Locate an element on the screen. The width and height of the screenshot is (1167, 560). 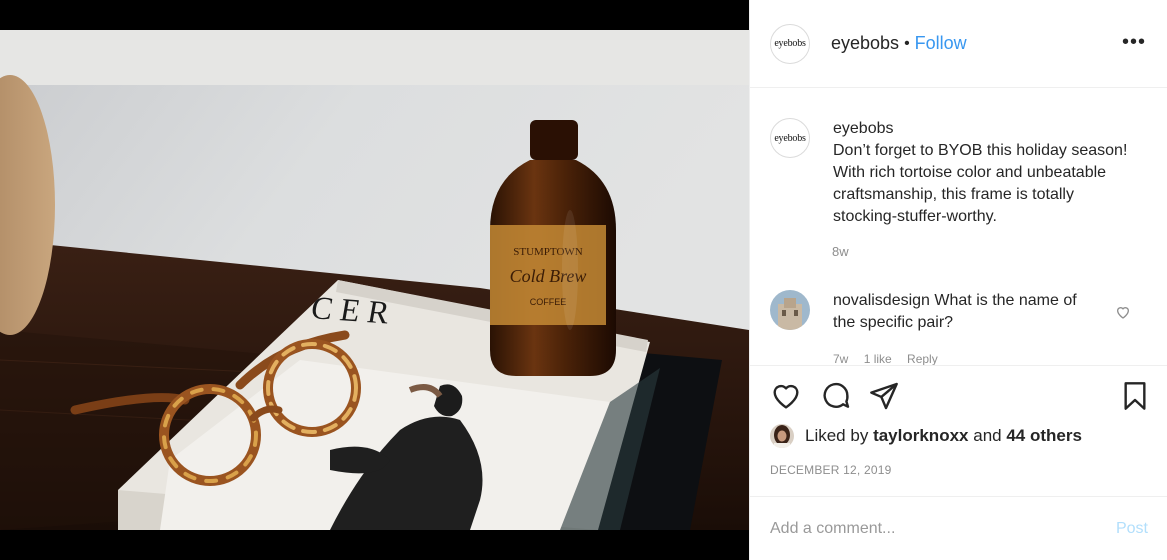
liker-avatar is located at coordinates (782, 436).